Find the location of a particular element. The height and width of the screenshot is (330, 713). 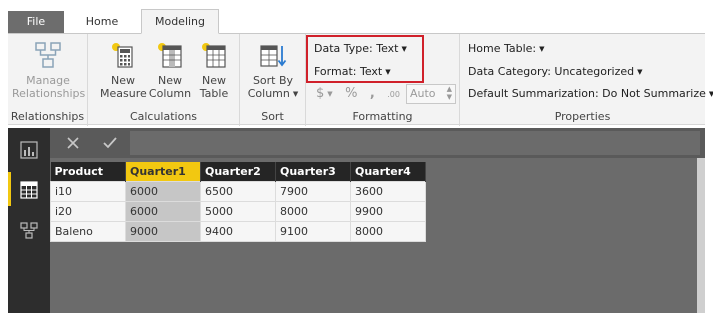

sort-group: Sort By Column ▼ Sort is located at coordinates (273, 80).